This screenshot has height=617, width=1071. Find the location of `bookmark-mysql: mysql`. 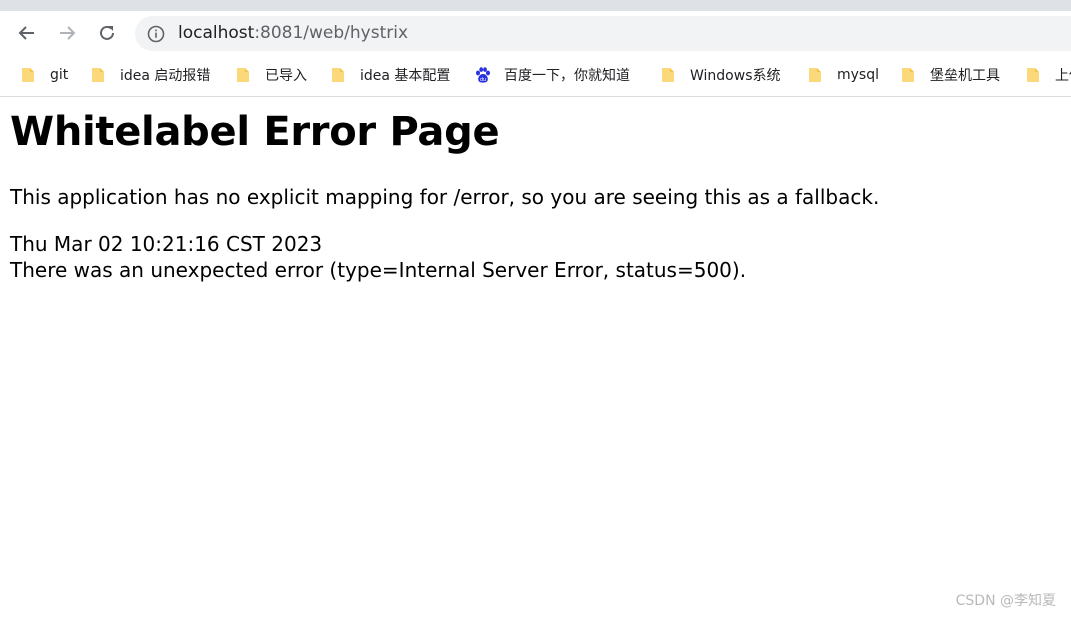

bookmark-mysql: mysql is located at coordinates (843, 75).